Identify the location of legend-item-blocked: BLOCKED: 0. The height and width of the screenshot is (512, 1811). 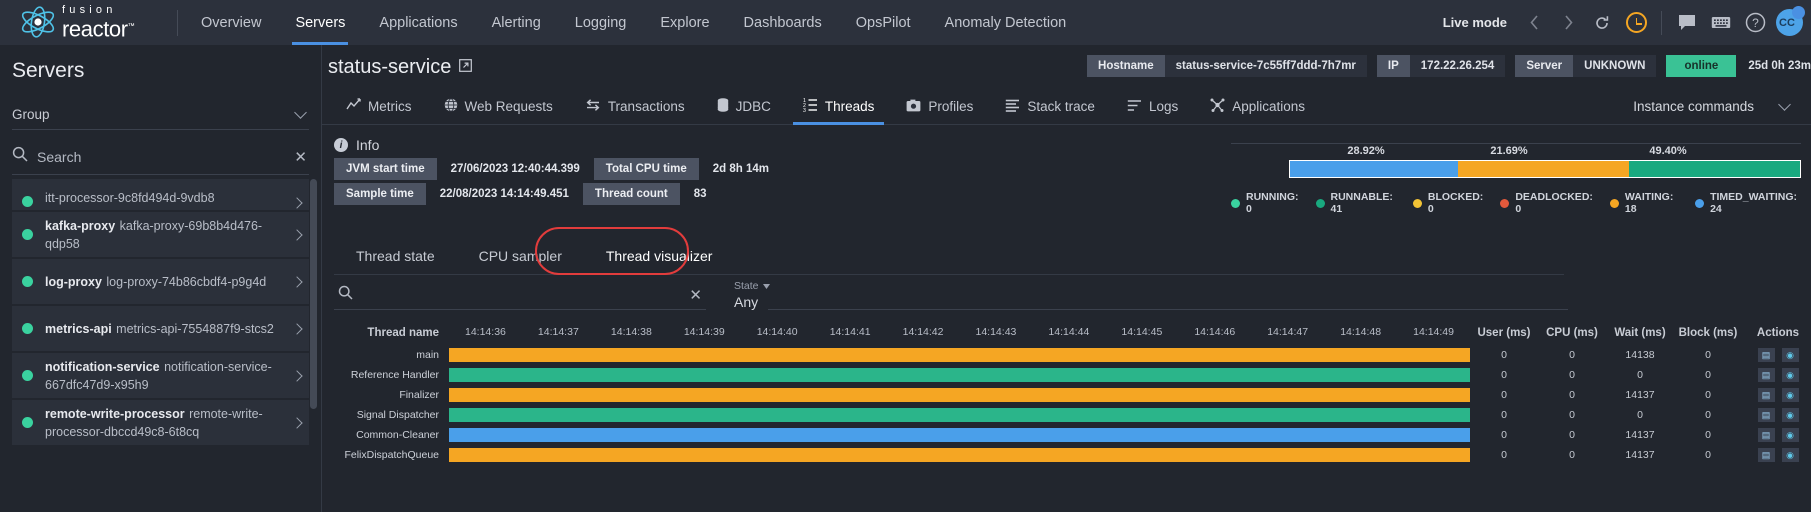
(1447, 203).